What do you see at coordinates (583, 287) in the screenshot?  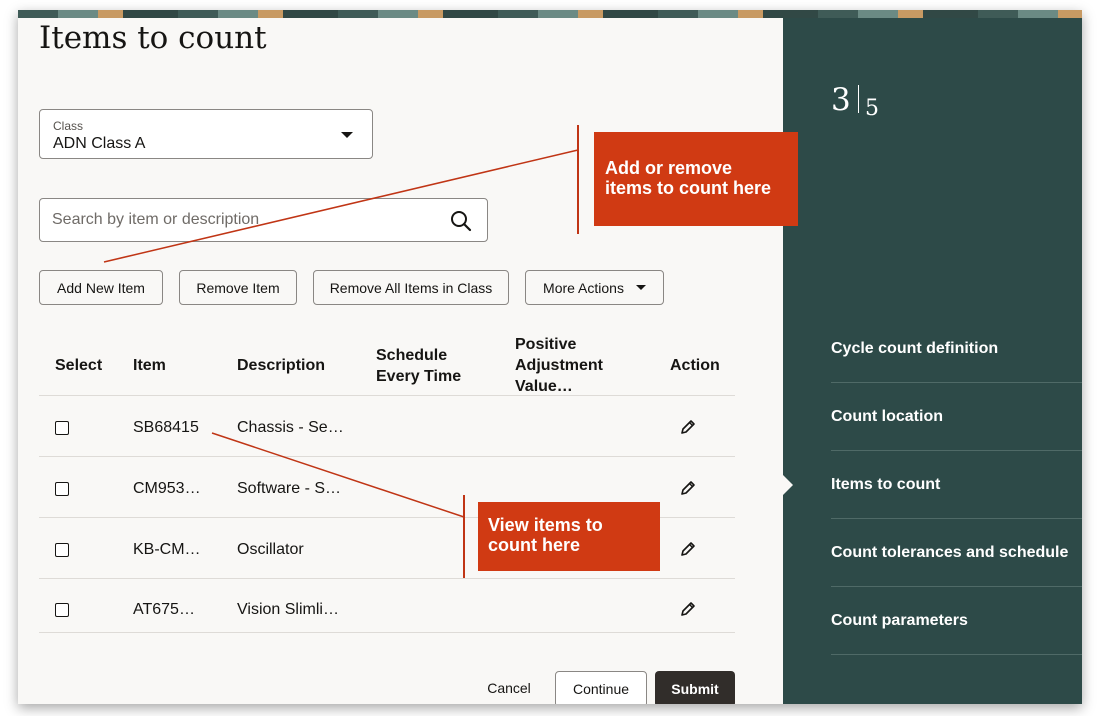 I see `more-actions-label: More Actions` at bounding box center [583, 287].